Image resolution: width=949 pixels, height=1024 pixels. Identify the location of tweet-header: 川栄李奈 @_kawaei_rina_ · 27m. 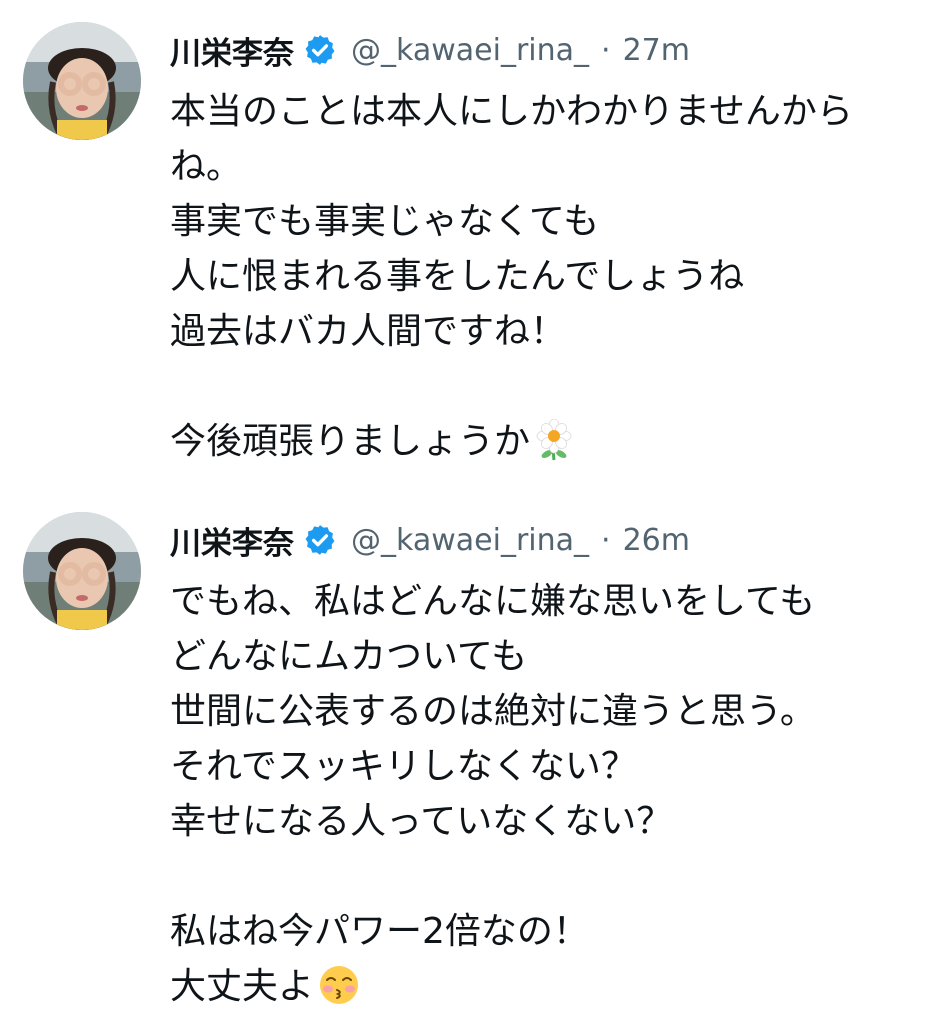
(430, 50).